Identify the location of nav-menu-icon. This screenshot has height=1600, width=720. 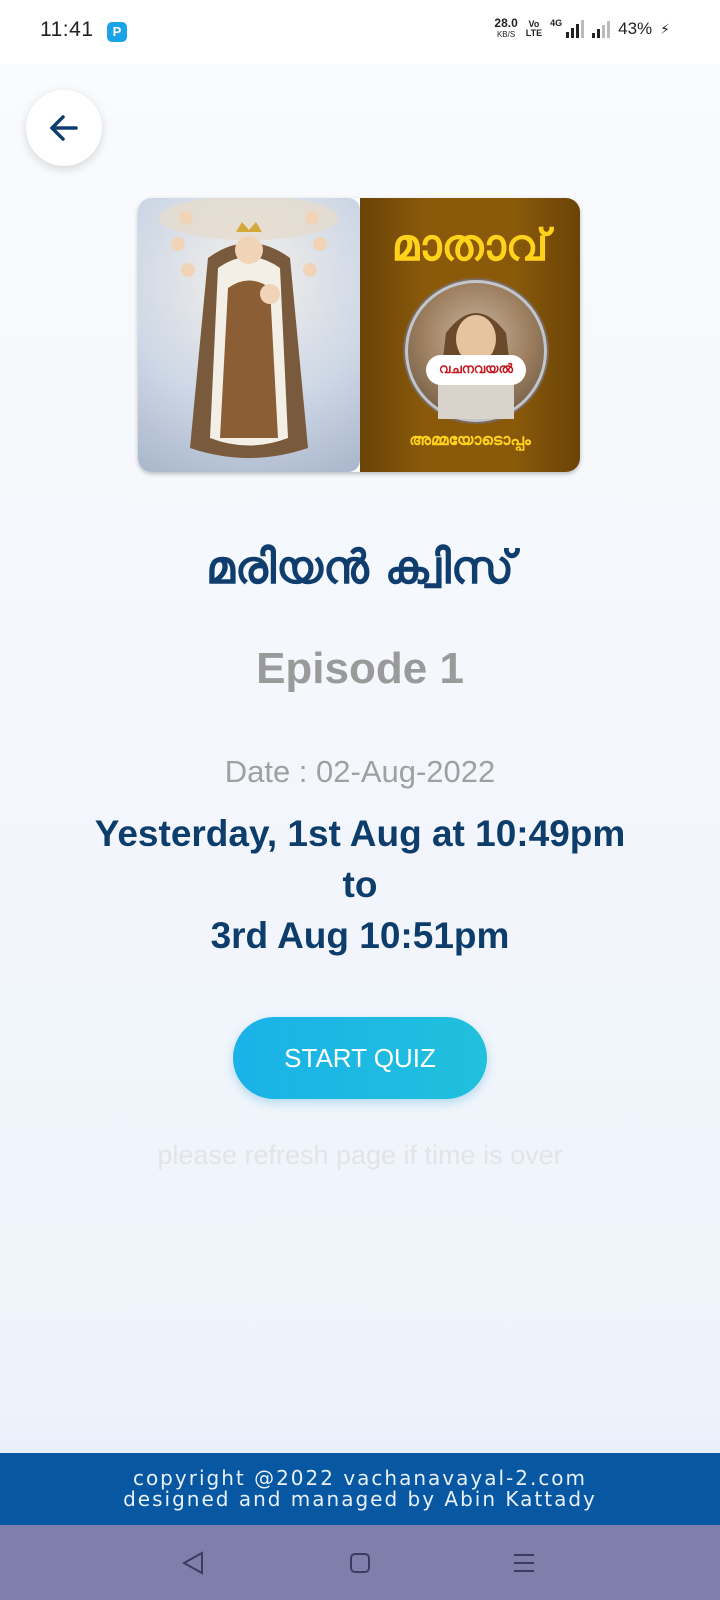
(524, 1563).